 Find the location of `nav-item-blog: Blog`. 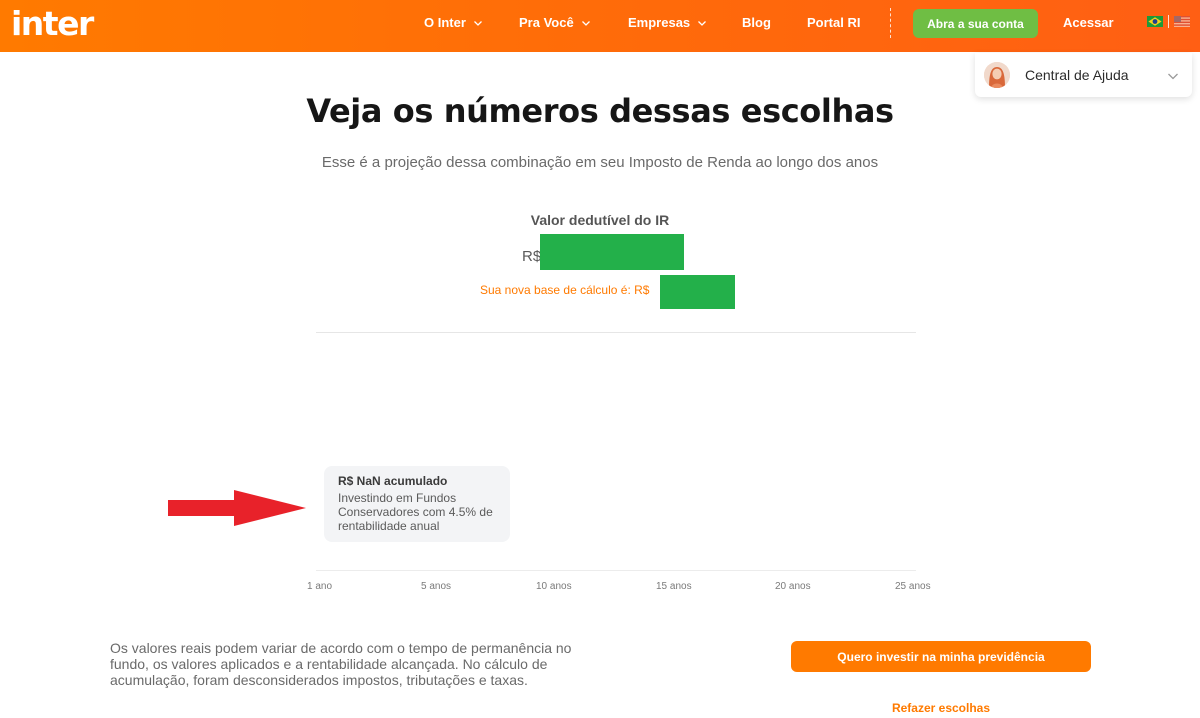

nav-item-blog: Blog is located at coordinates (756, 22).